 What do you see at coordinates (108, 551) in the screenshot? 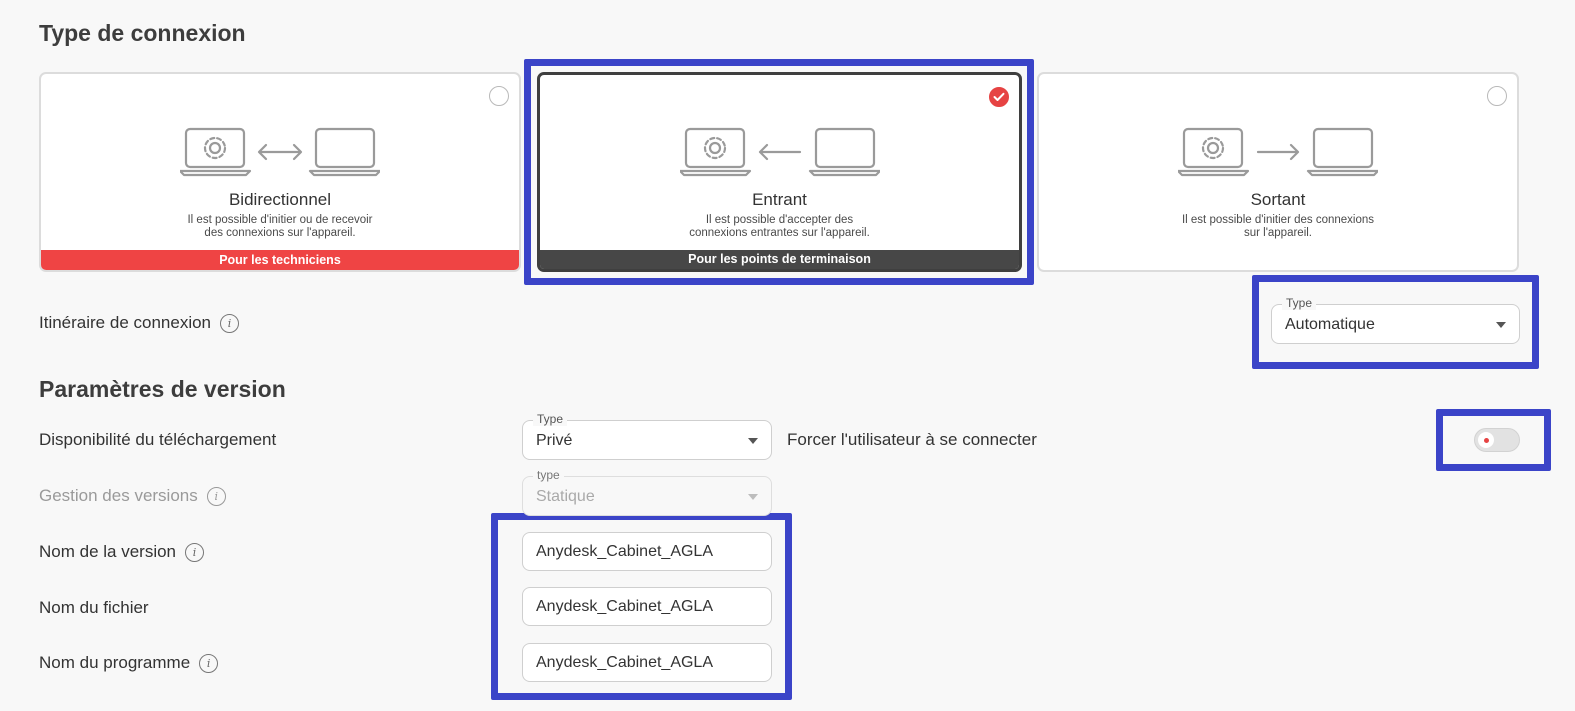
I see `version-name-label: Nom de la version` at bounding box center [108, 551].